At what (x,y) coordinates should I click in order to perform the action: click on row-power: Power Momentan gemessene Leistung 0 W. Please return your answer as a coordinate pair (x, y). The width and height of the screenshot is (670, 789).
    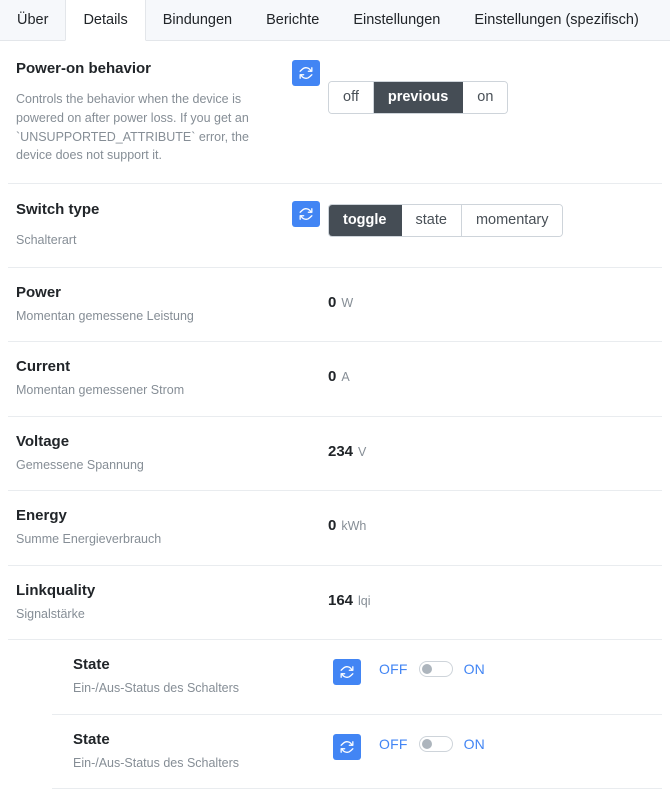
    Looking at the image, I should click on (335, 305).